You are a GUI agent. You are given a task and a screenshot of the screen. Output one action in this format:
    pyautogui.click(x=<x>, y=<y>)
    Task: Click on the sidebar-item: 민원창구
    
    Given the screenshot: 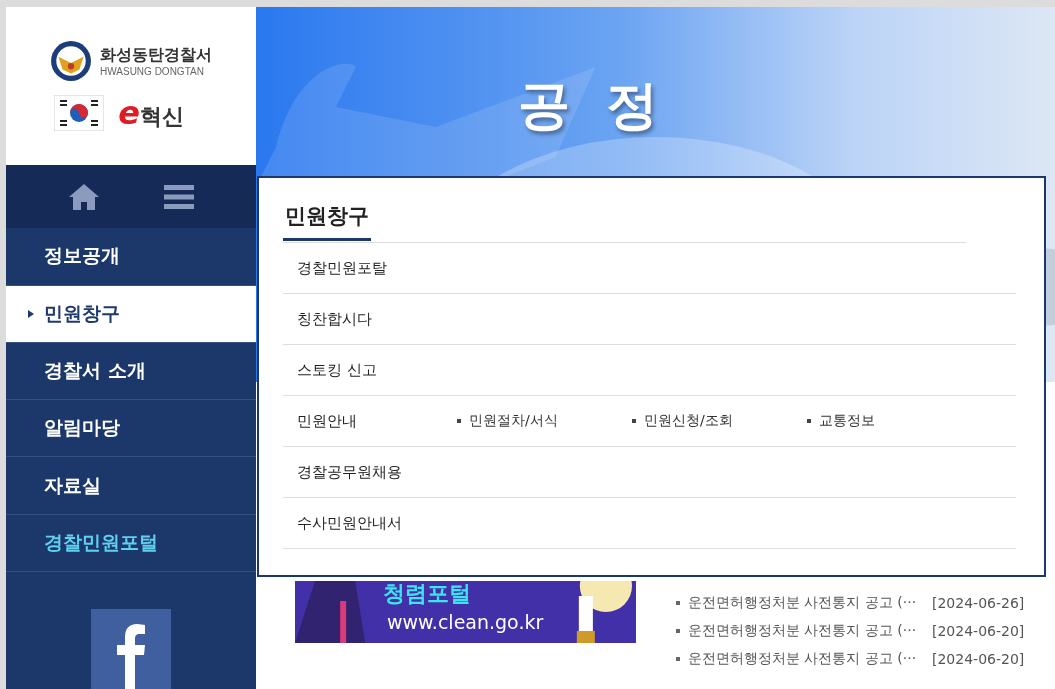 What is the action you would take?
    pyautogui.click(x=132, y=314)
    